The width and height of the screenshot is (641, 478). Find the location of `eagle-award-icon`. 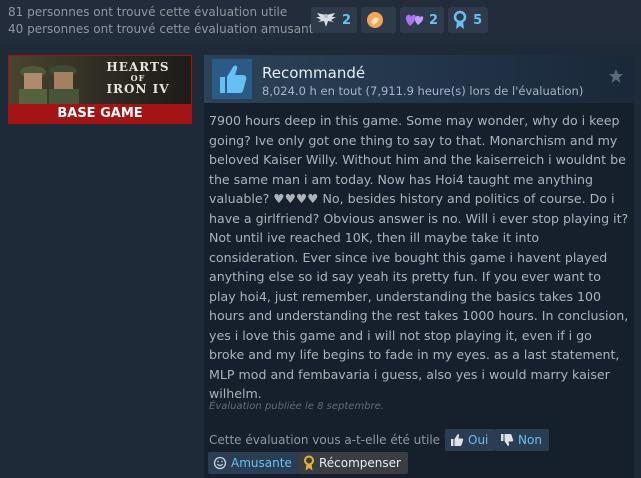

eagle-award-icon is located at coordinates (326, 20).